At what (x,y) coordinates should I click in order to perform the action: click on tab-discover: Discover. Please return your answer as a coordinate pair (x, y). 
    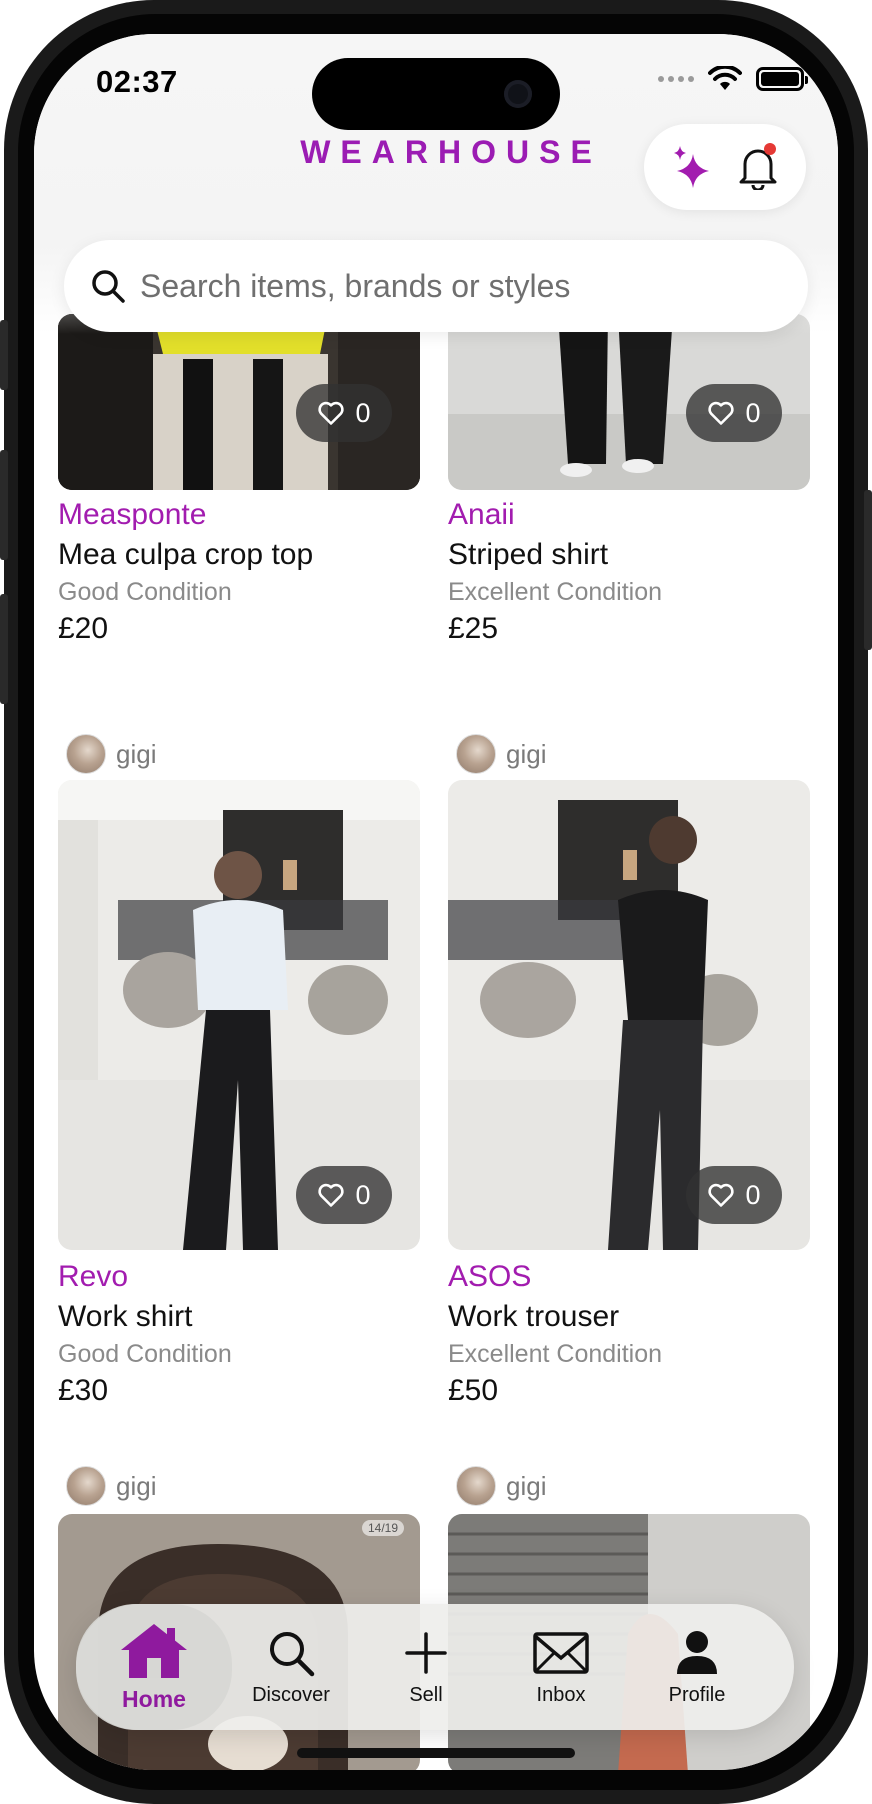
    Looking at the image, I should click on (291, 1667).